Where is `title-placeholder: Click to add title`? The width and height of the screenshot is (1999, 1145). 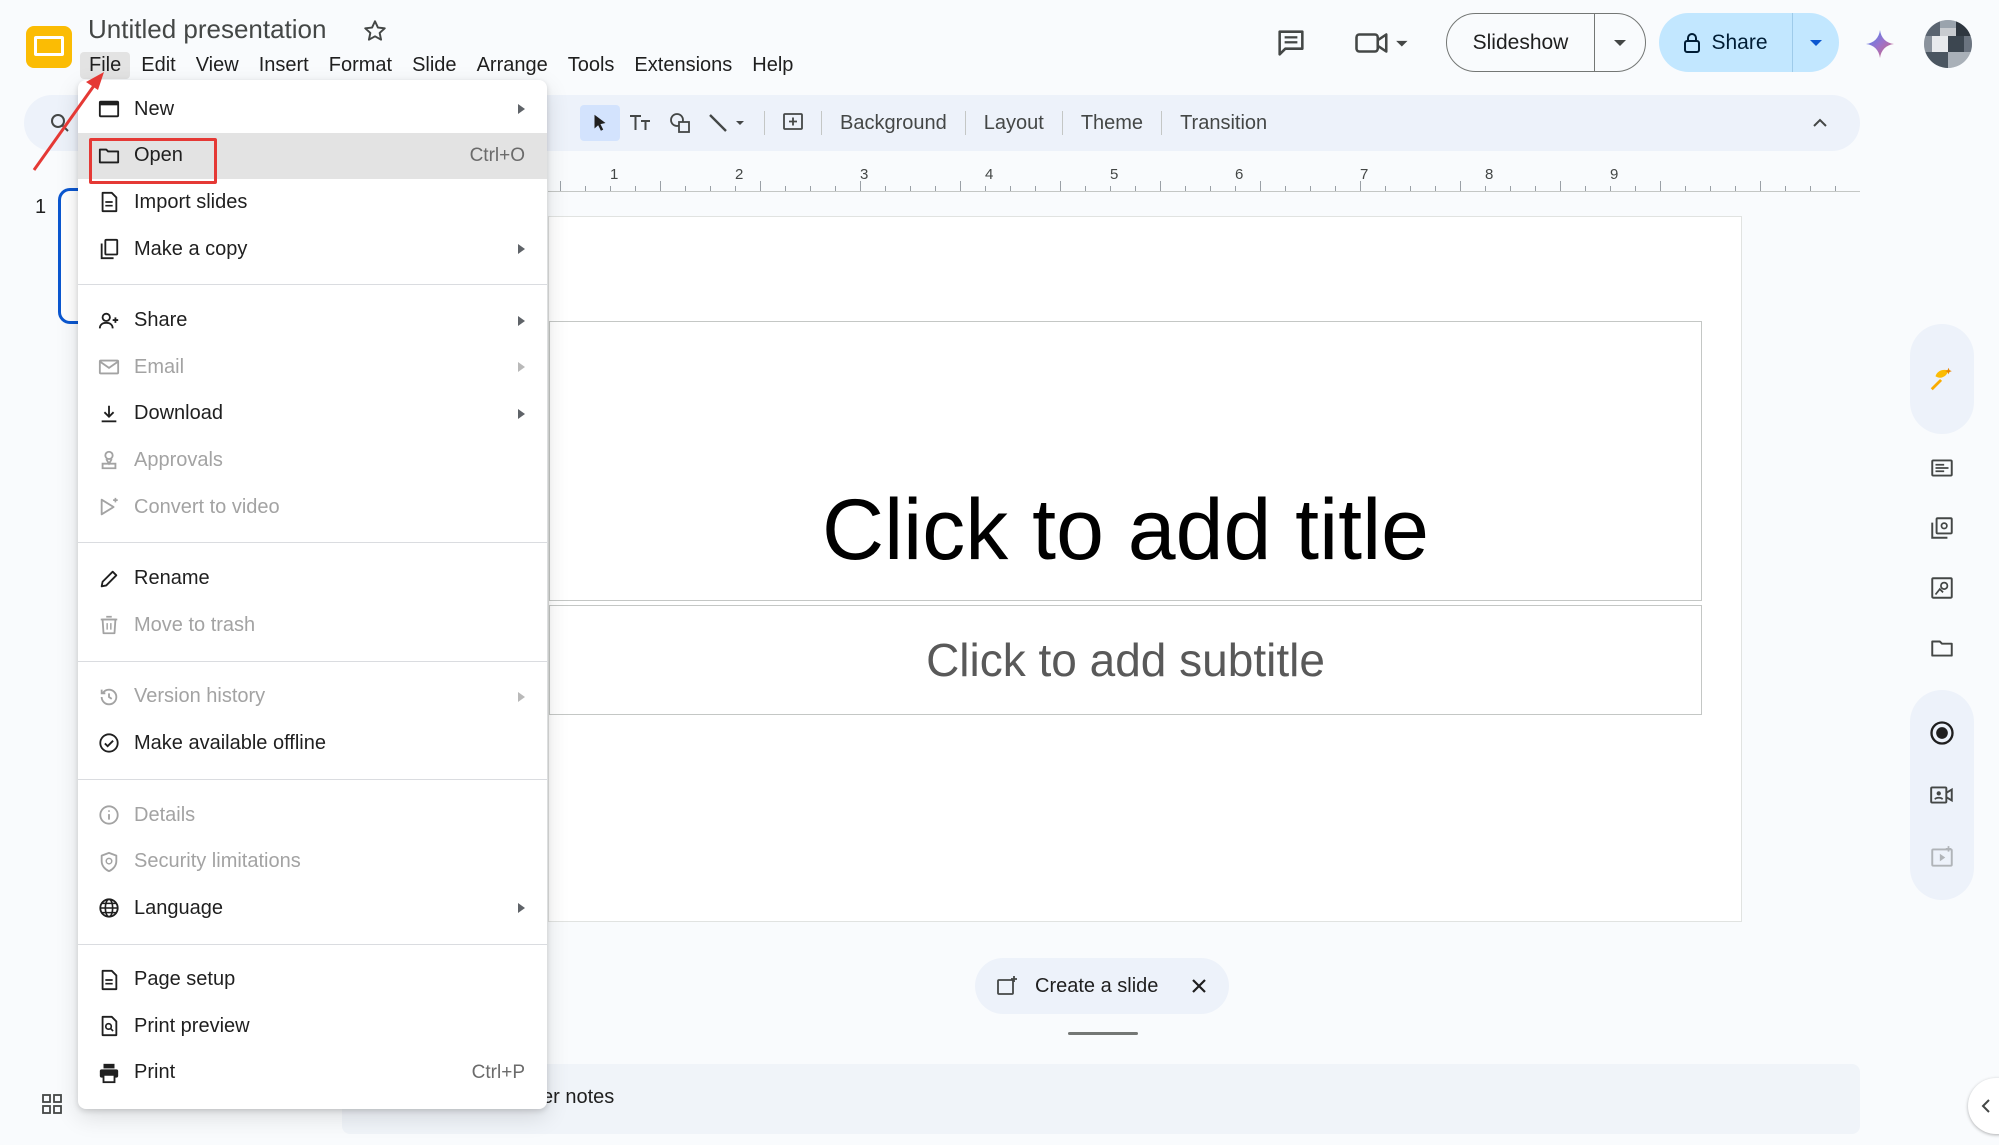
title-placeholder: Click to add title is located at coordinates (1125, 461).